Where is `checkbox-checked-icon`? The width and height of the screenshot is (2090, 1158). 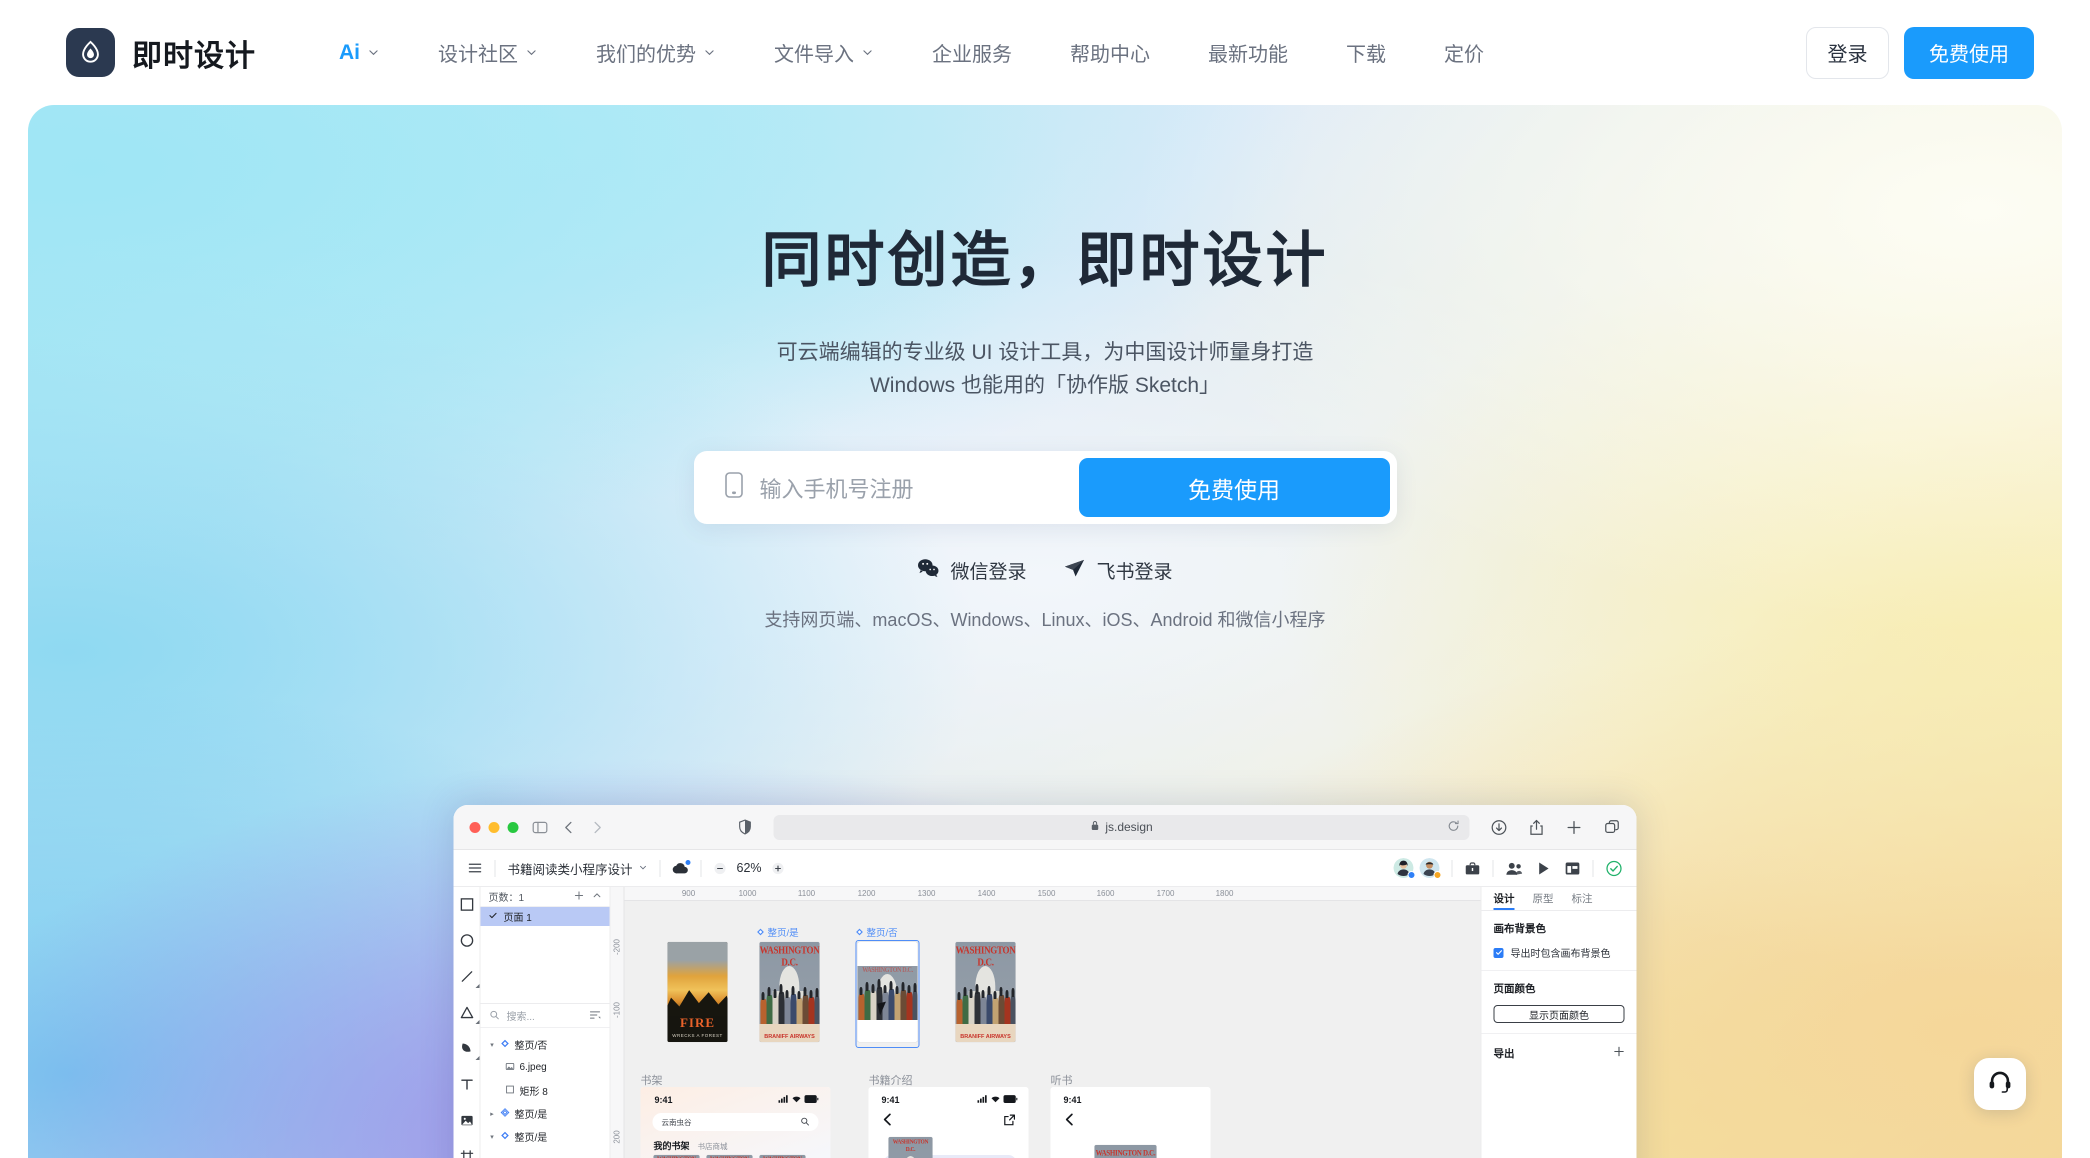 checkbox-checked-icon is located at coordinates (1498, 952).